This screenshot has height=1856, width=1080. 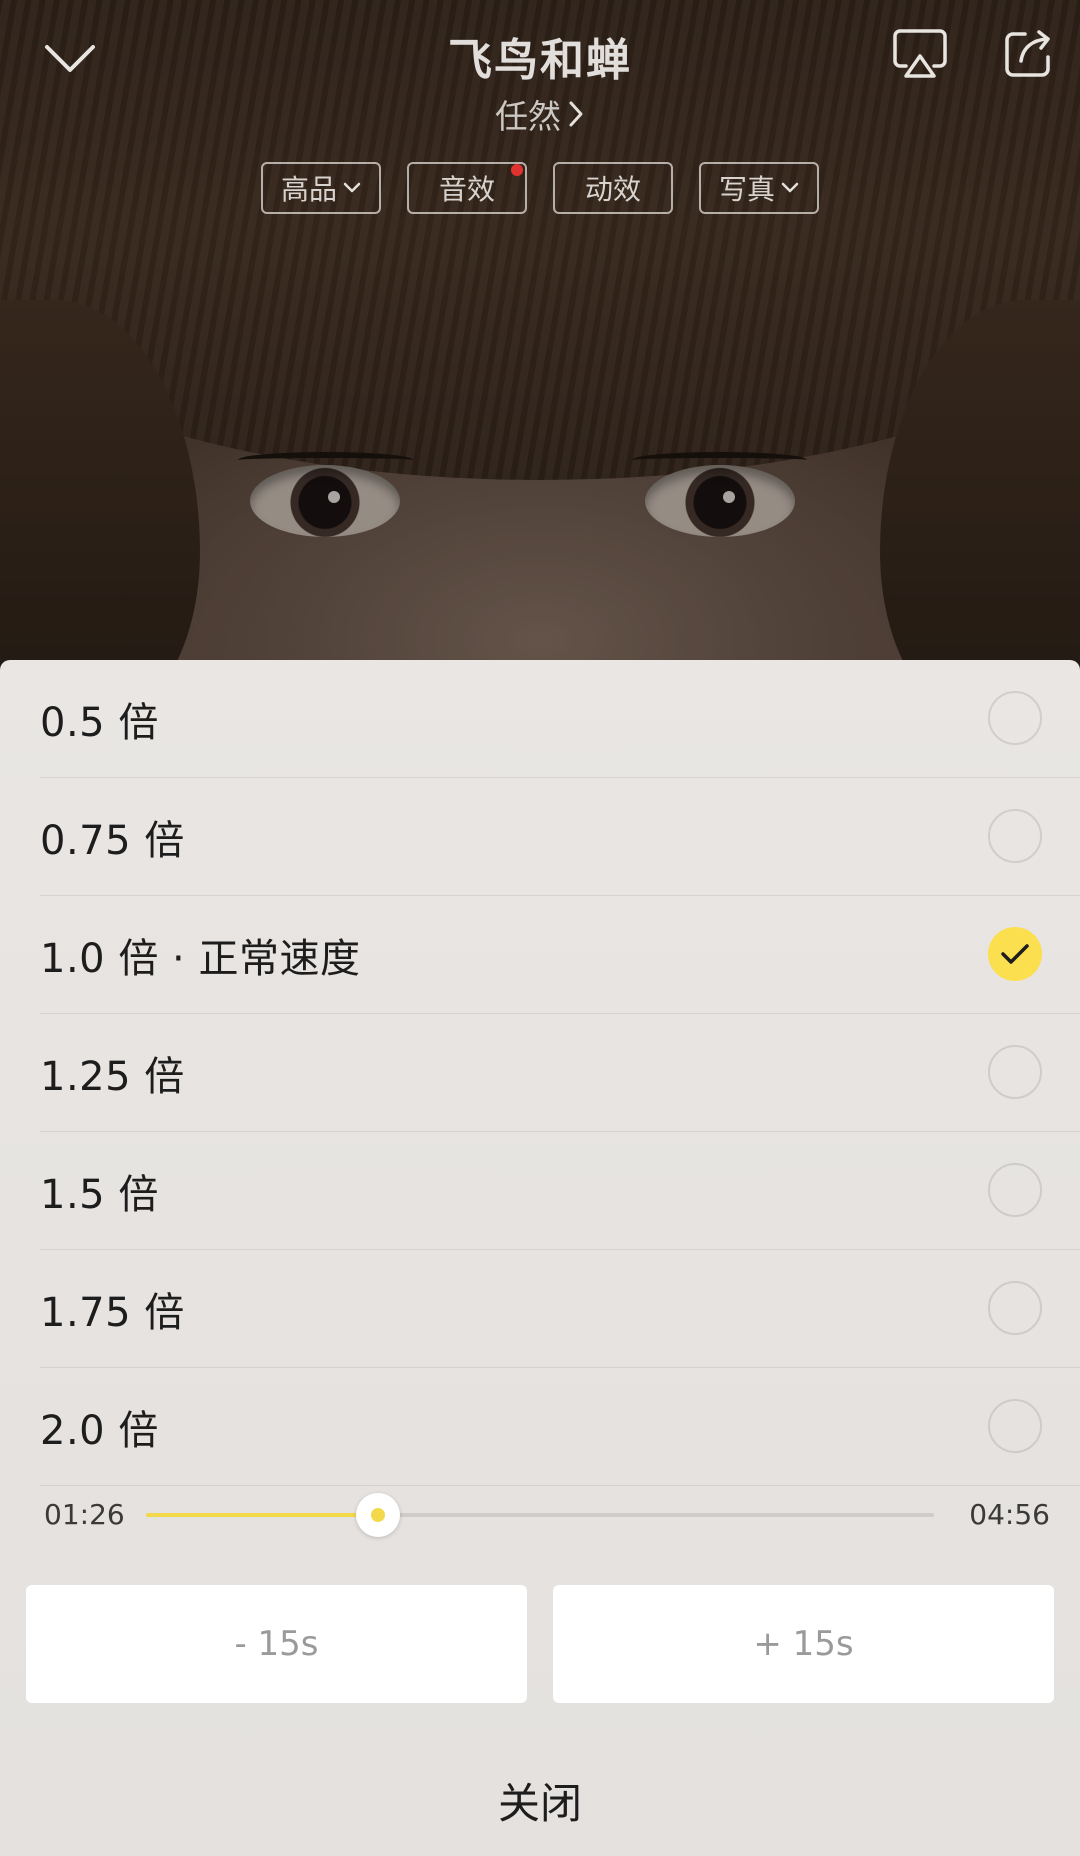 I want to click on speed-option-1-75: 1.75 倍, so click(x=560, y=1309).